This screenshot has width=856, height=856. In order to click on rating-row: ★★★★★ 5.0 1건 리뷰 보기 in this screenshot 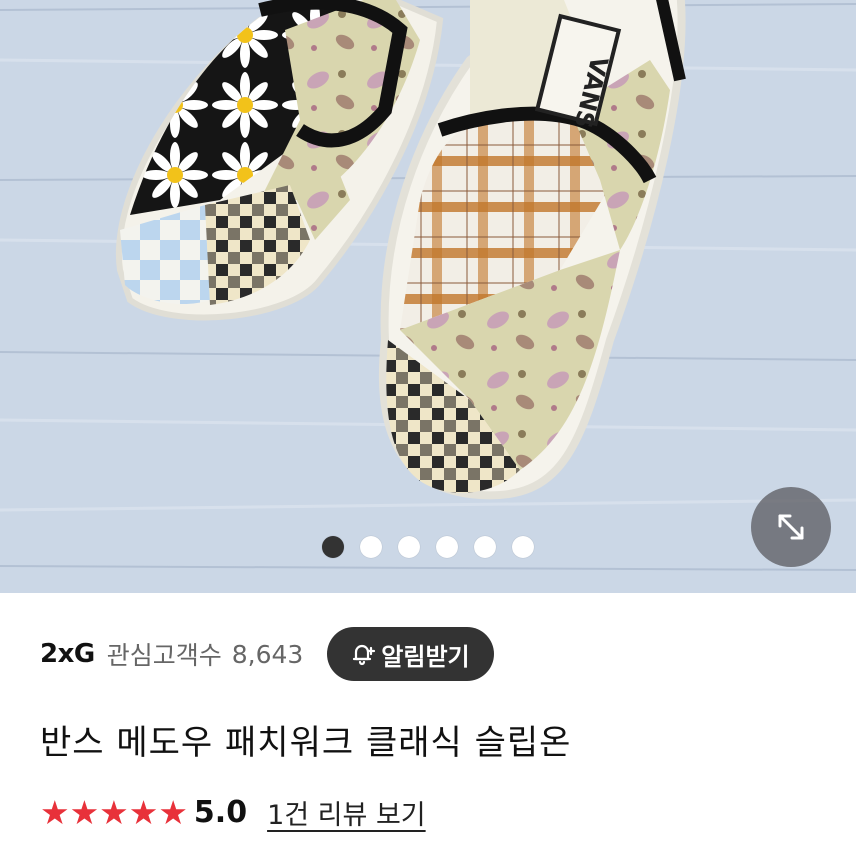, I will do `click(233, 812)`.